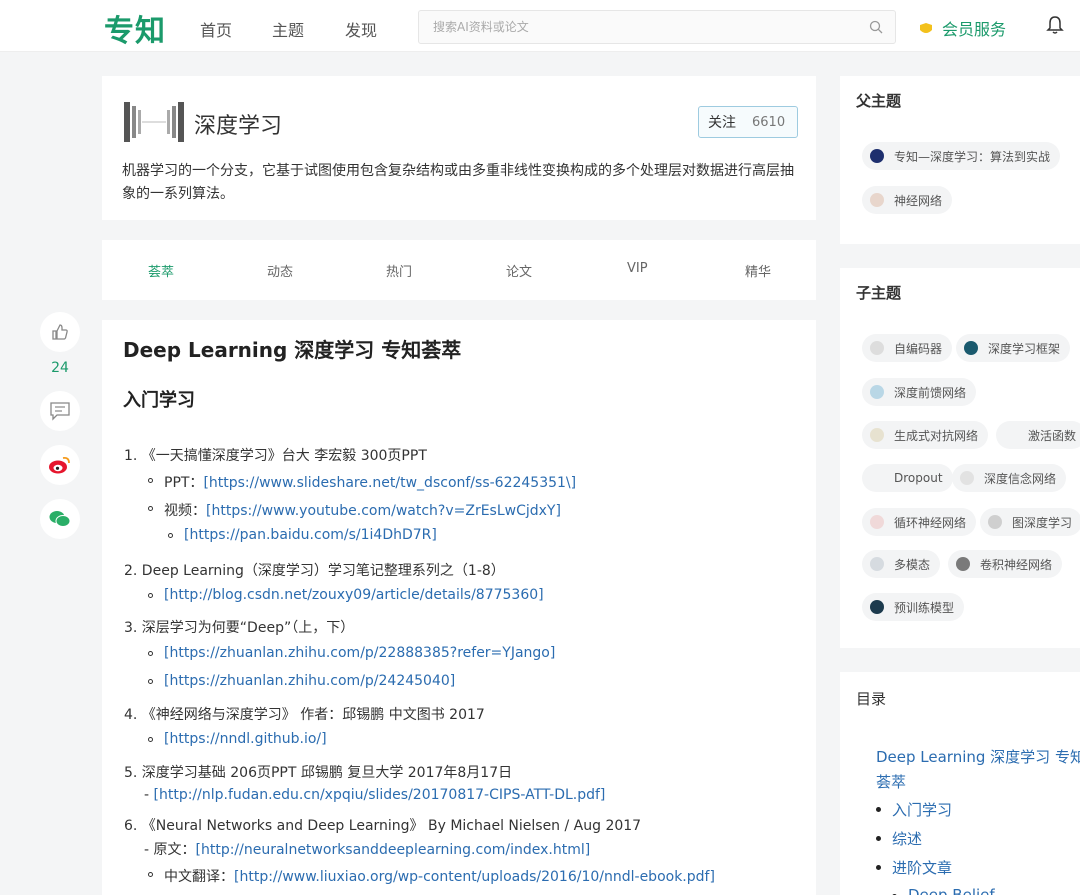 The height and width of the screenshot is (895, 1080). I want to click on list-item: 3. 深层学习为何要“Deep”（上，下）, so click(239, 628).